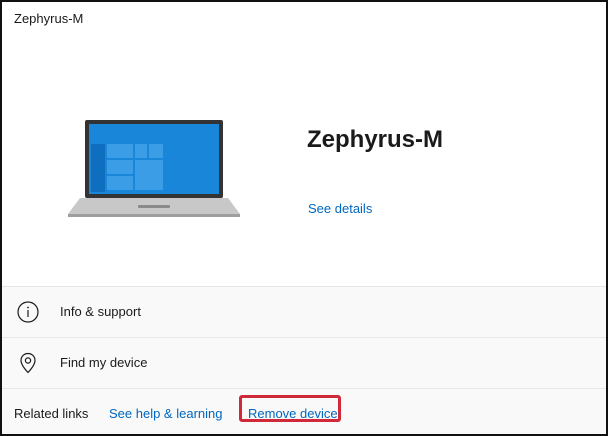 The width and height of the screenshot is (608, 436). I want to click on see-help-learning-link: See help & learning, so click(165, 413).